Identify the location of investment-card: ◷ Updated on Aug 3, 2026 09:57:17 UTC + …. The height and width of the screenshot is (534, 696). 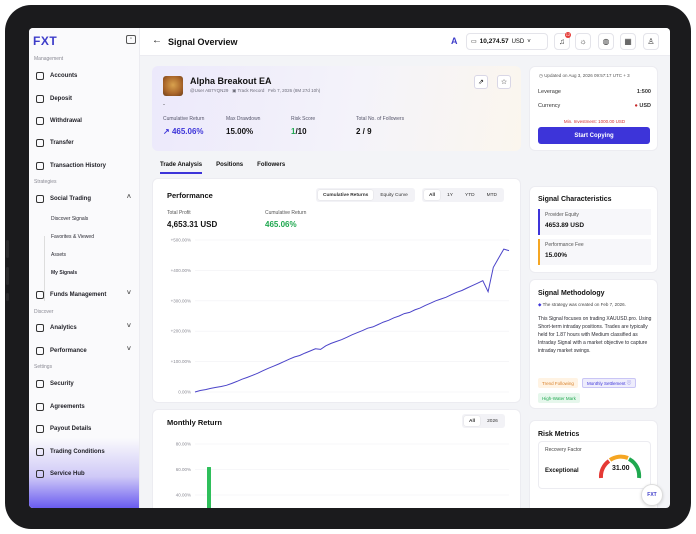
(593, 108).